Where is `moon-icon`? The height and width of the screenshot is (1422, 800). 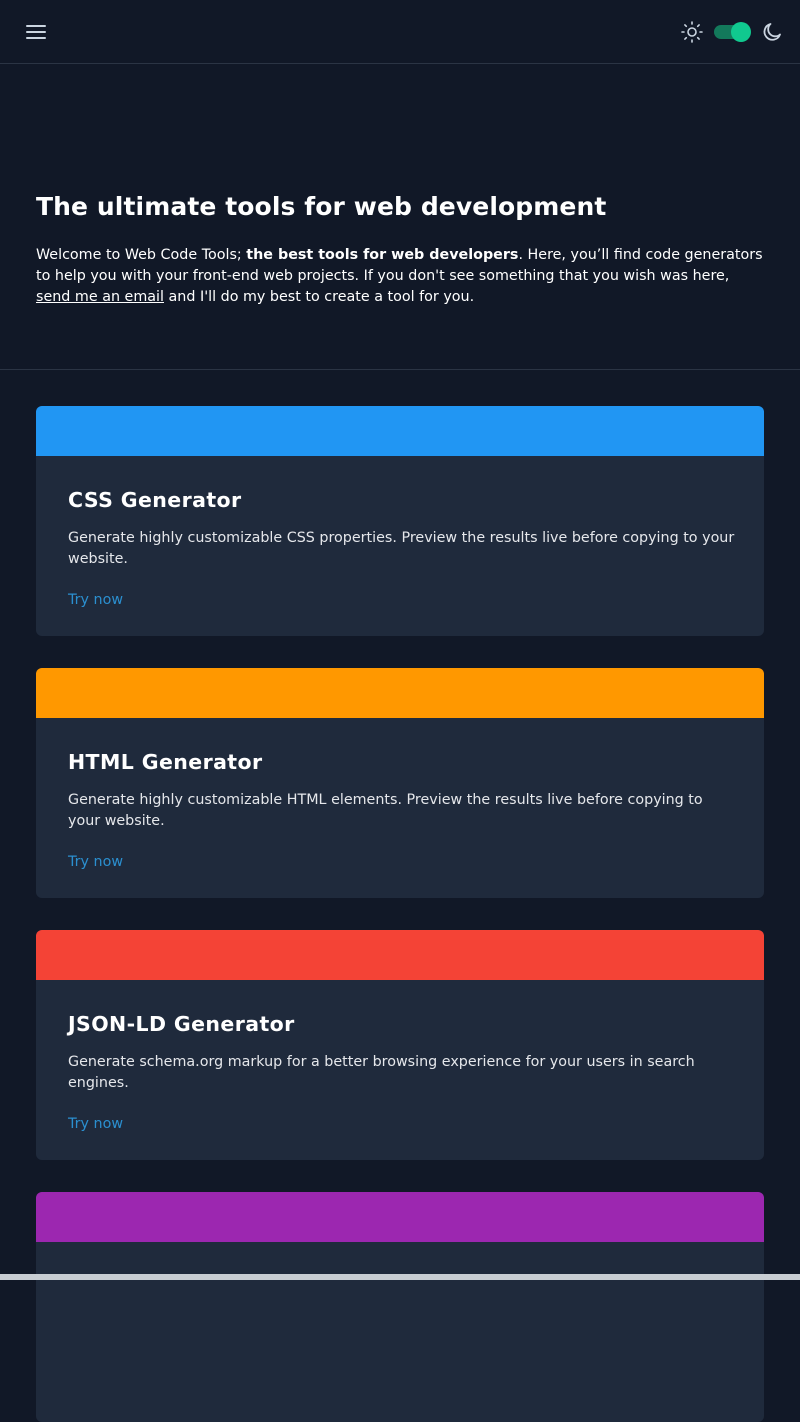
moon-icon is located at coordinates (772, 32).